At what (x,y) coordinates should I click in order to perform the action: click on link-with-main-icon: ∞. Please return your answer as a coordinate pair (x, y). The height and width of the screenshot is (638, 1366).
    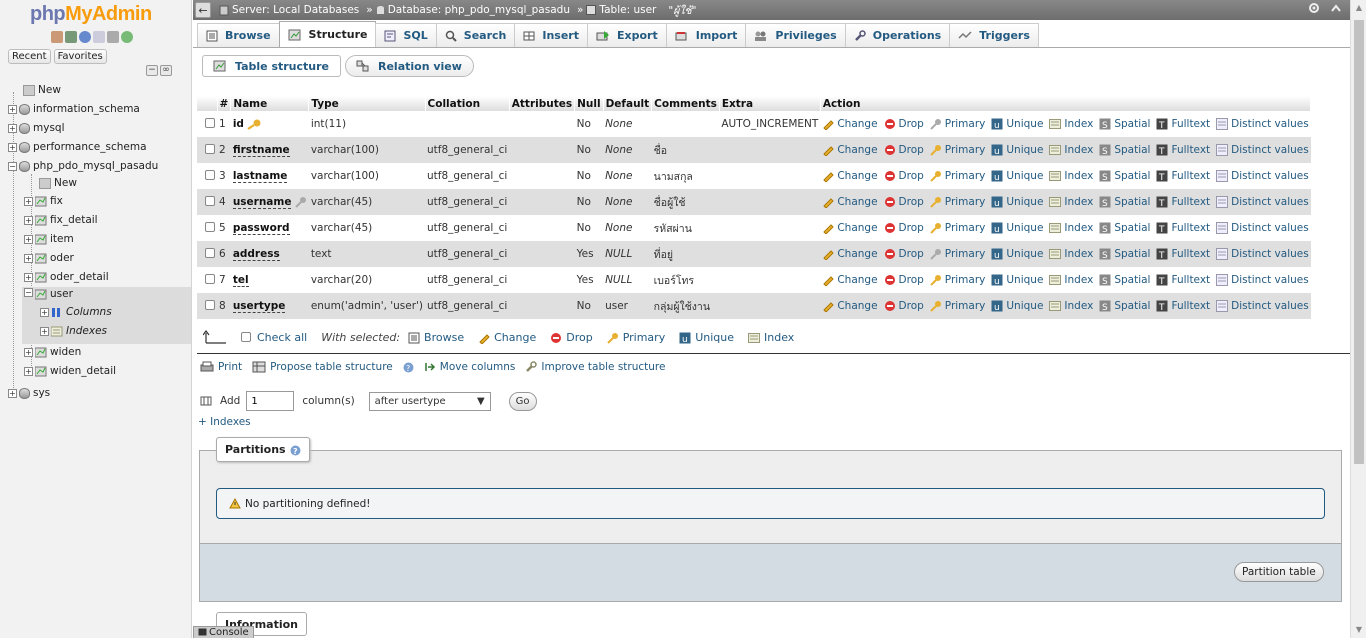
    Looking at the image, I should click on (166, 70).